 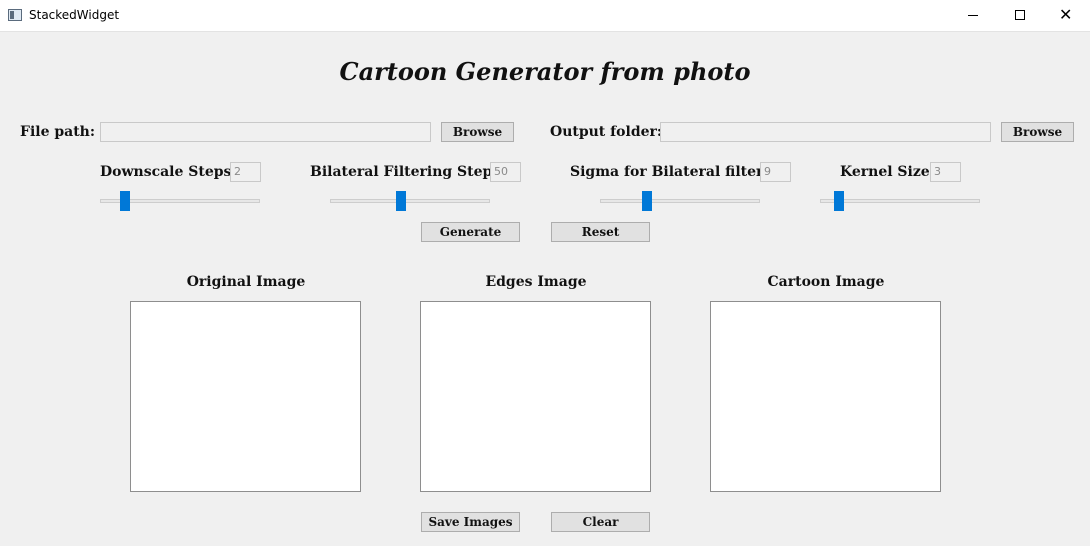 I want to click on close-icon: ✕, so click(x=1066, y=14).